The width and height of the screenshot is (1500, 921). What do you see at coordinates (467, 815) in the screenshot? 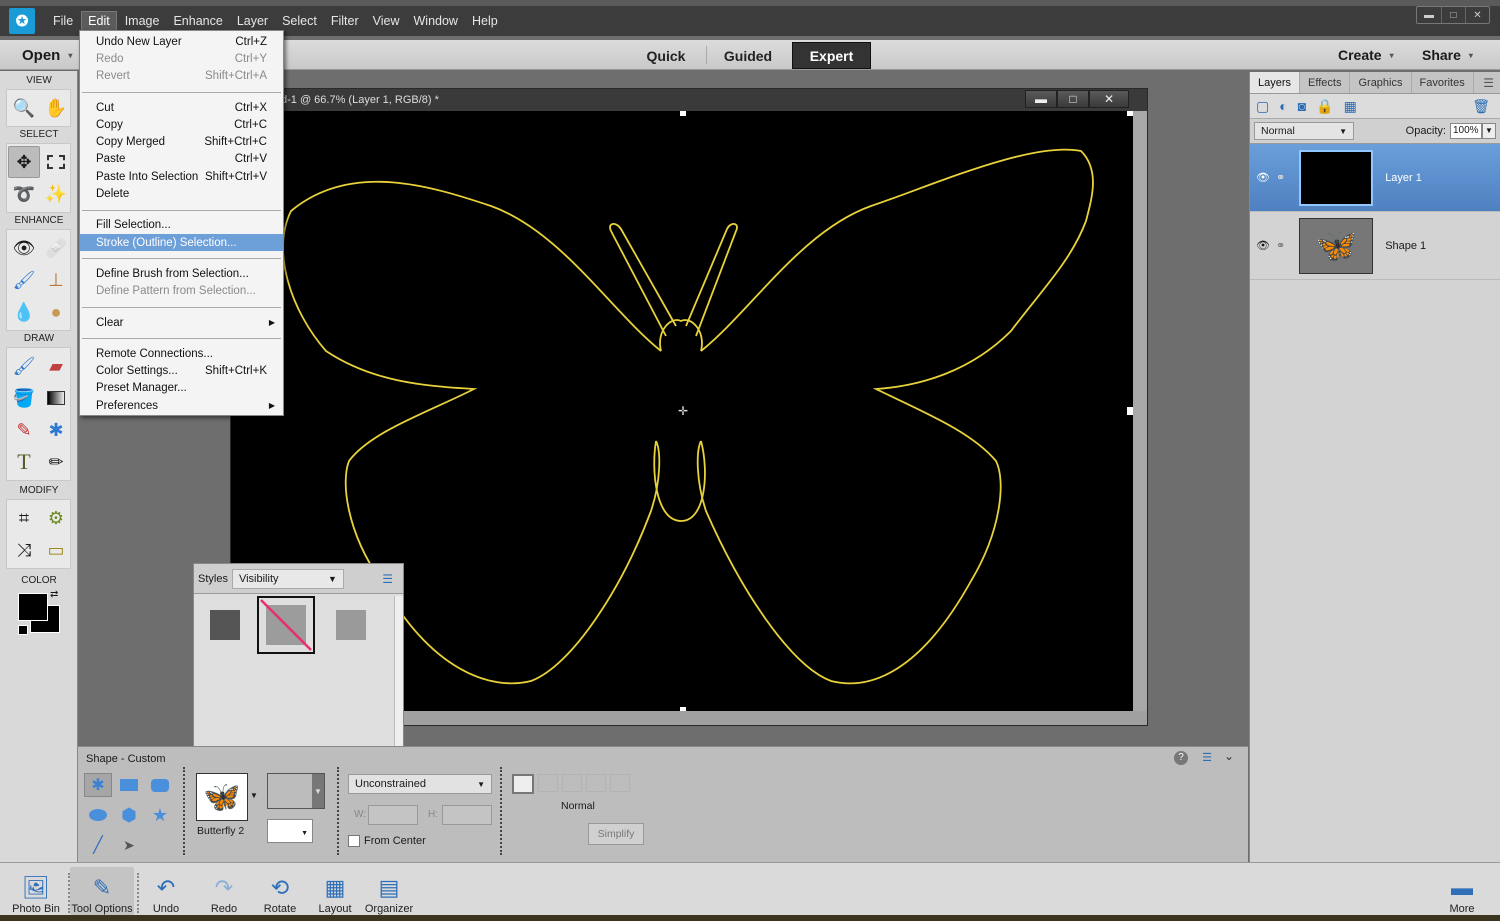
I see `height-input` at bounding box center [467, 815].